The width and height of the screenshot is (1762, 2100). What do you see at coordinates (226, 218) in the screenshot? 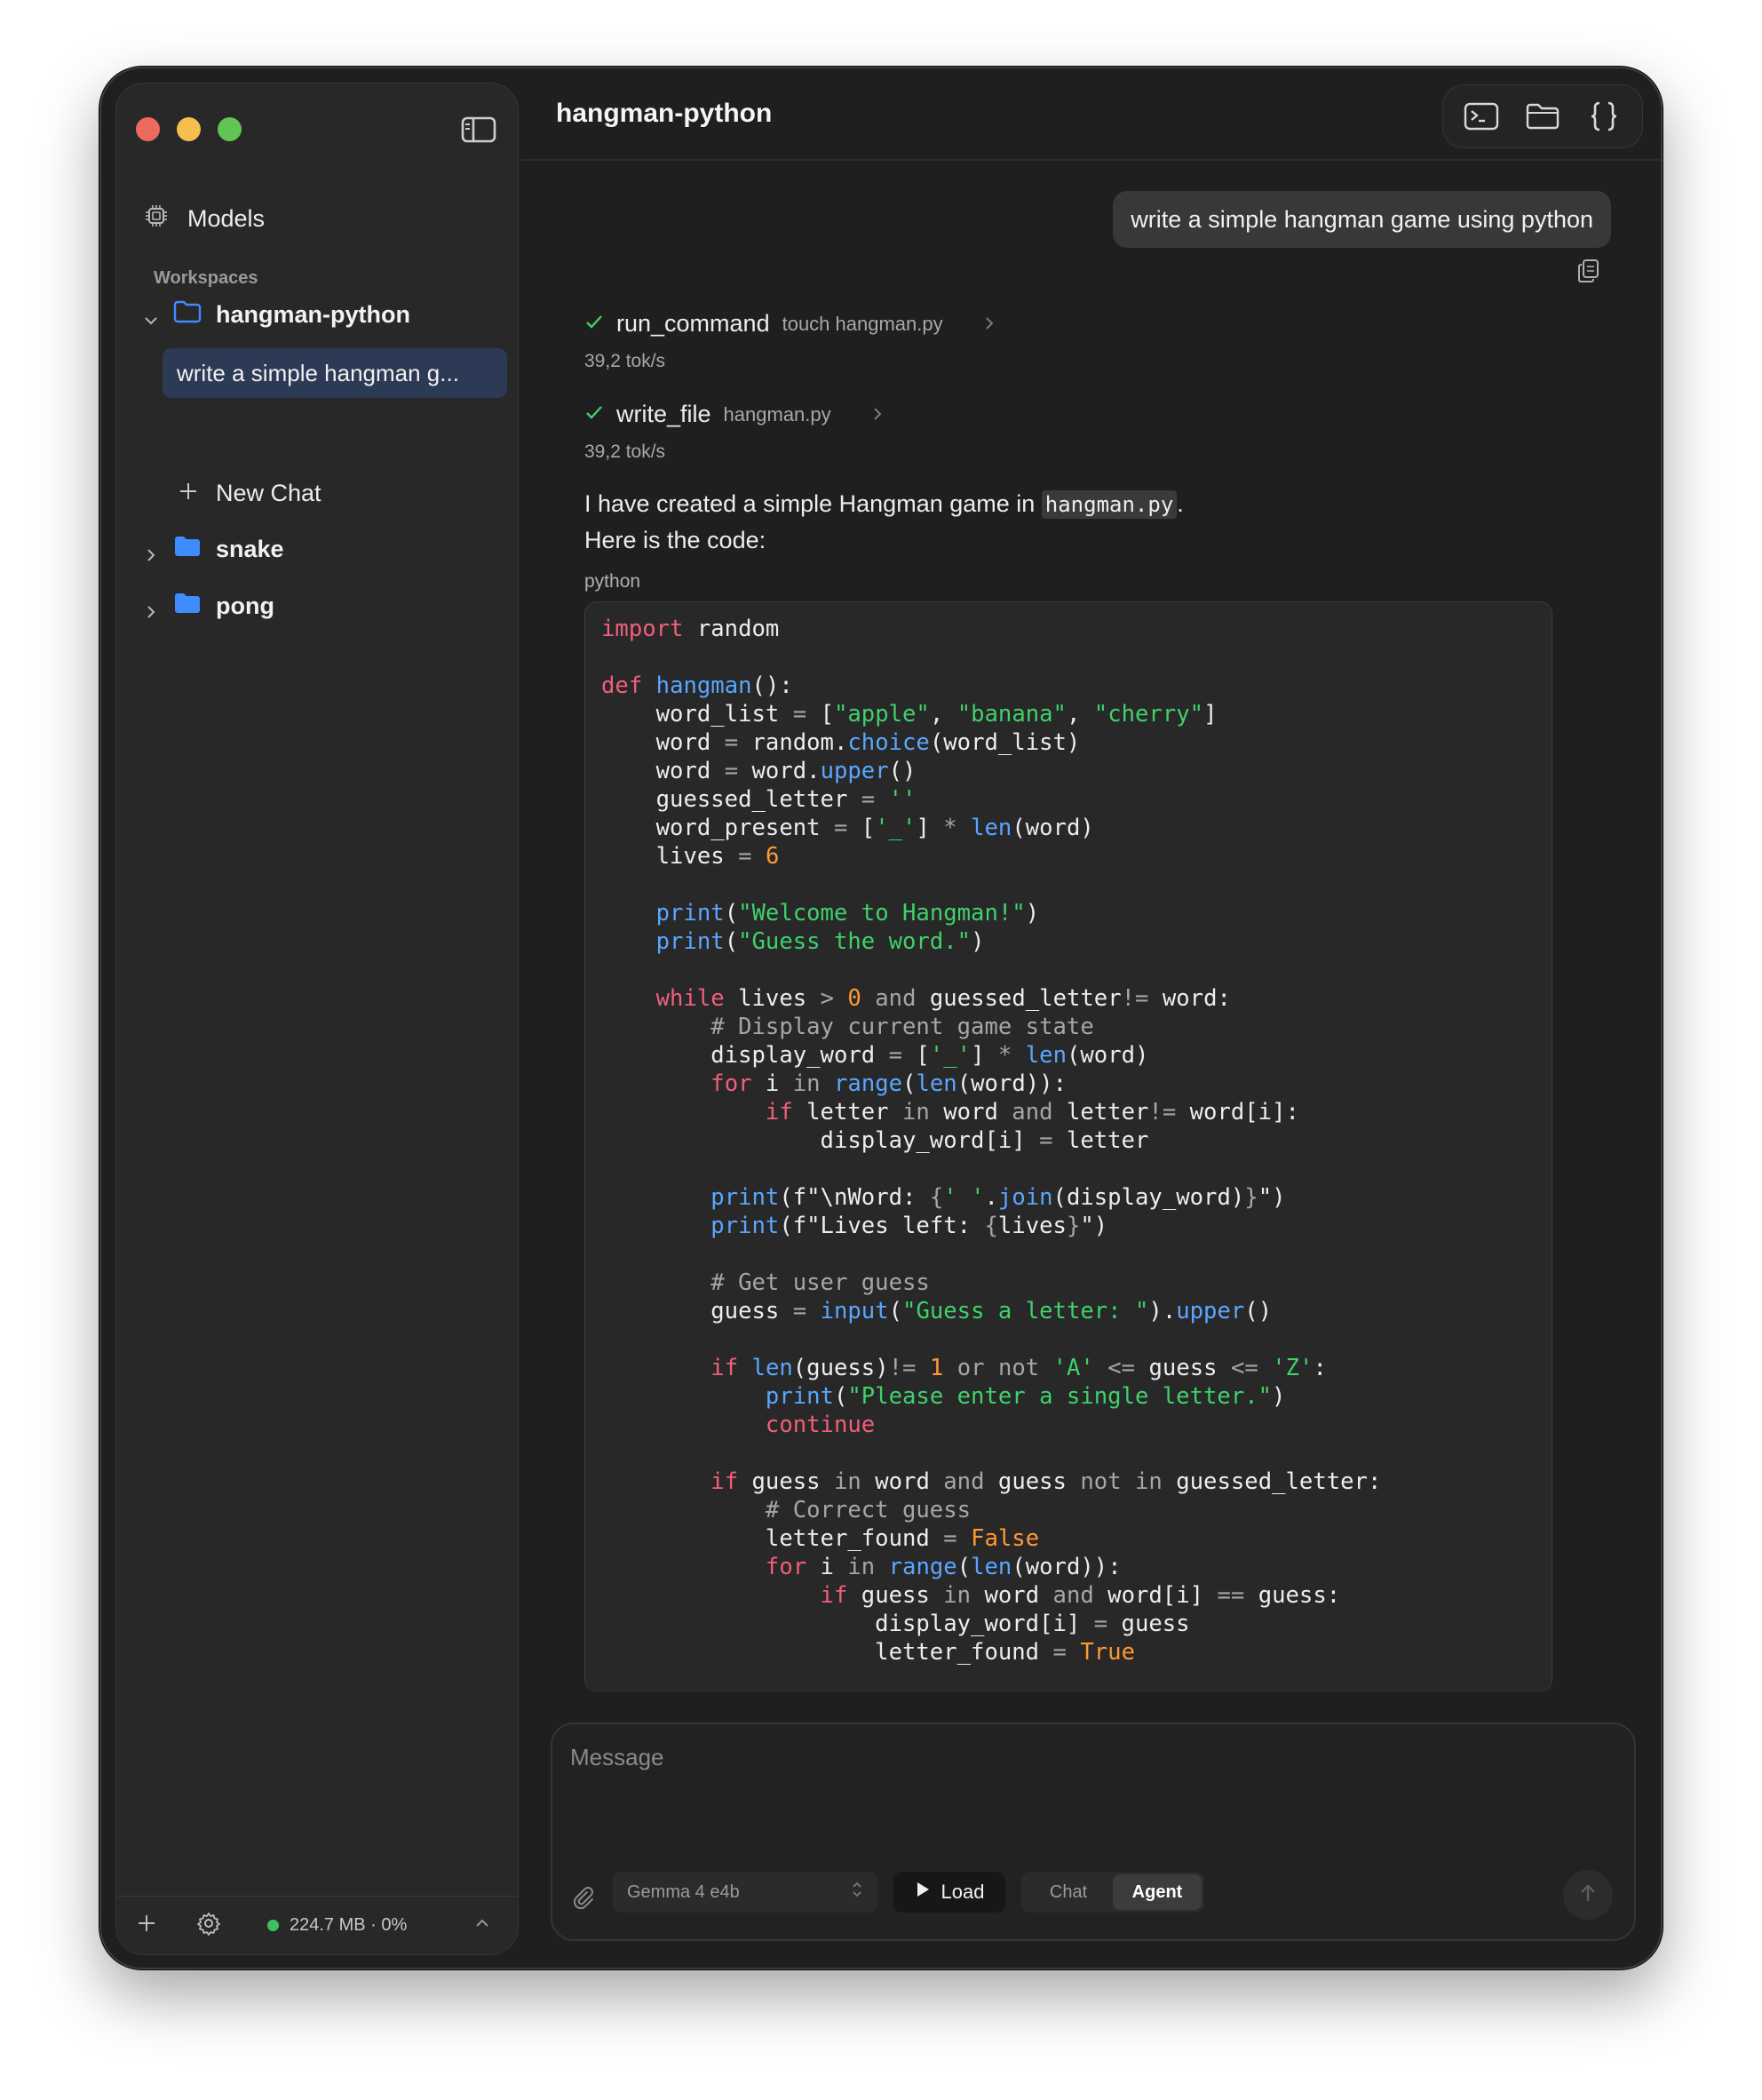
I see `models-label: Models` at bounding box center [226, 218].